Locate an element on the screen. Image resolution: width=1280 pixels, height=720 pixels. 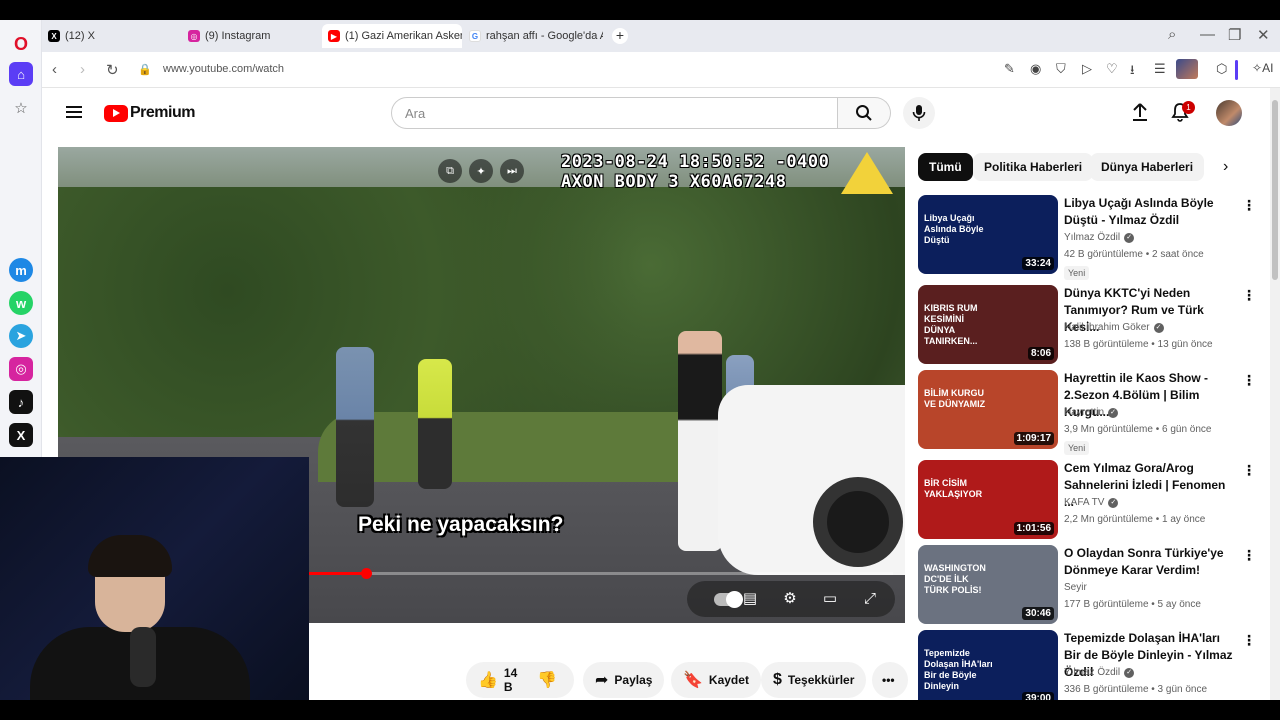
ai-button: ✧AI is located at coordinates (1262, 68).